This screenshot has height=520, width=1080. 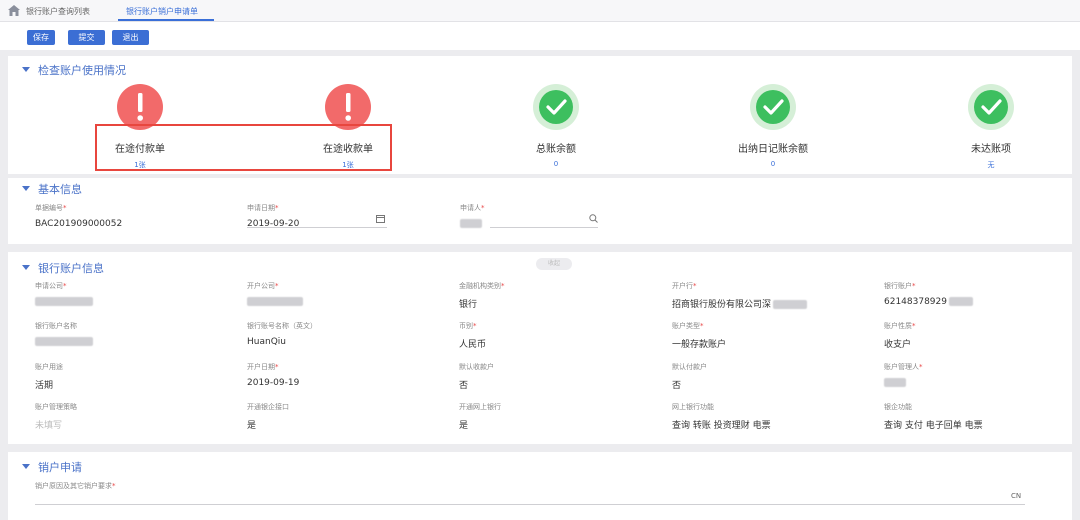 I want to click on field-label: 银行账户名称, so click(x=56, y=326).